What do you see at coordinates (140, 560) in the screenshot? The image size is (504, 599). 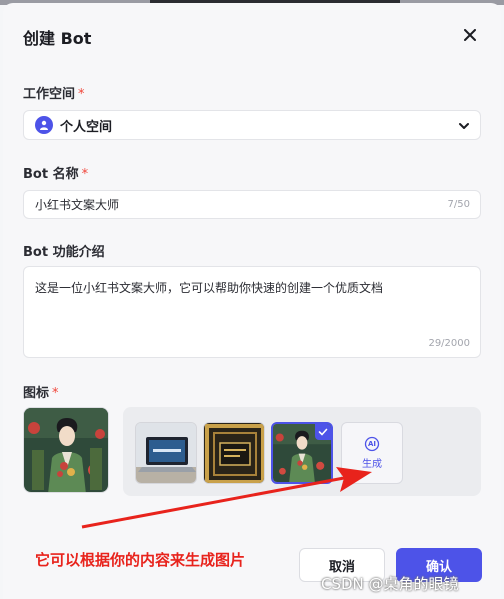 I see `annotation-text: 它可以根据你的内容来生成图片` at bounding box center [140, 560].